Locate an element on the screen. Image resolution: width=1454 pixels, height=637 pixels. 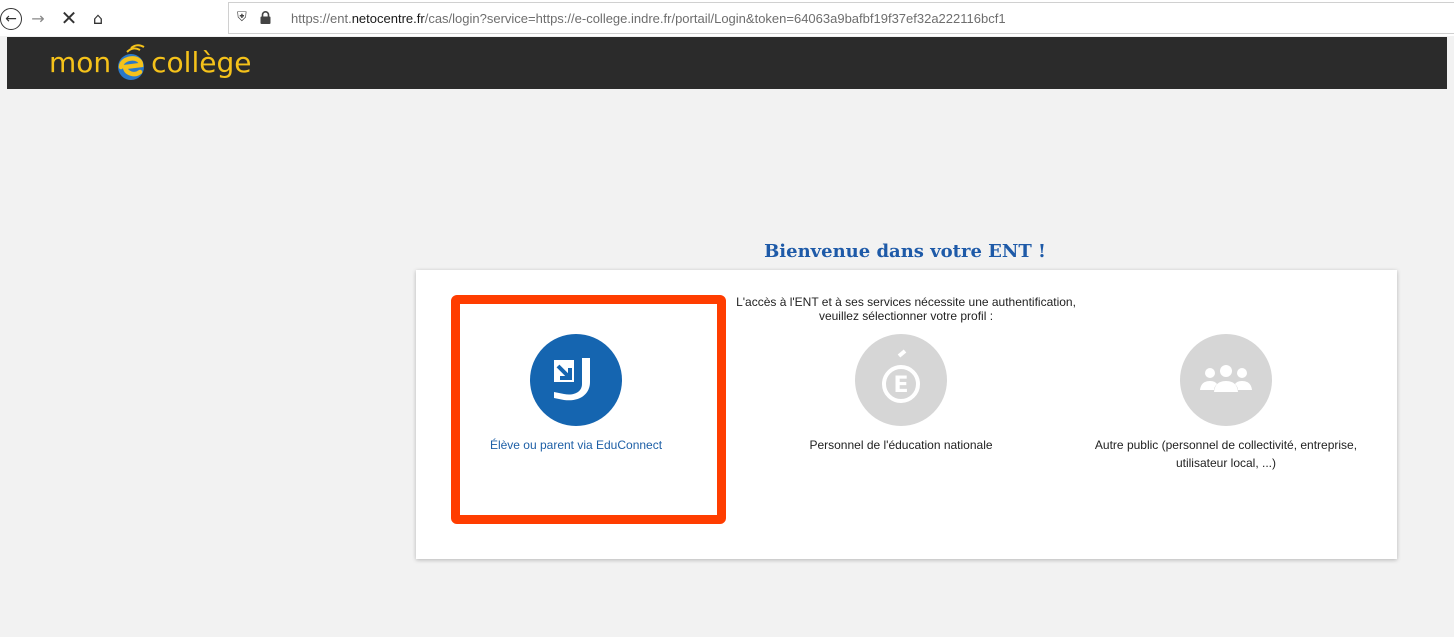
page-title: Bienvenue dans votre ENT ! is located at coordinates (905, 251).